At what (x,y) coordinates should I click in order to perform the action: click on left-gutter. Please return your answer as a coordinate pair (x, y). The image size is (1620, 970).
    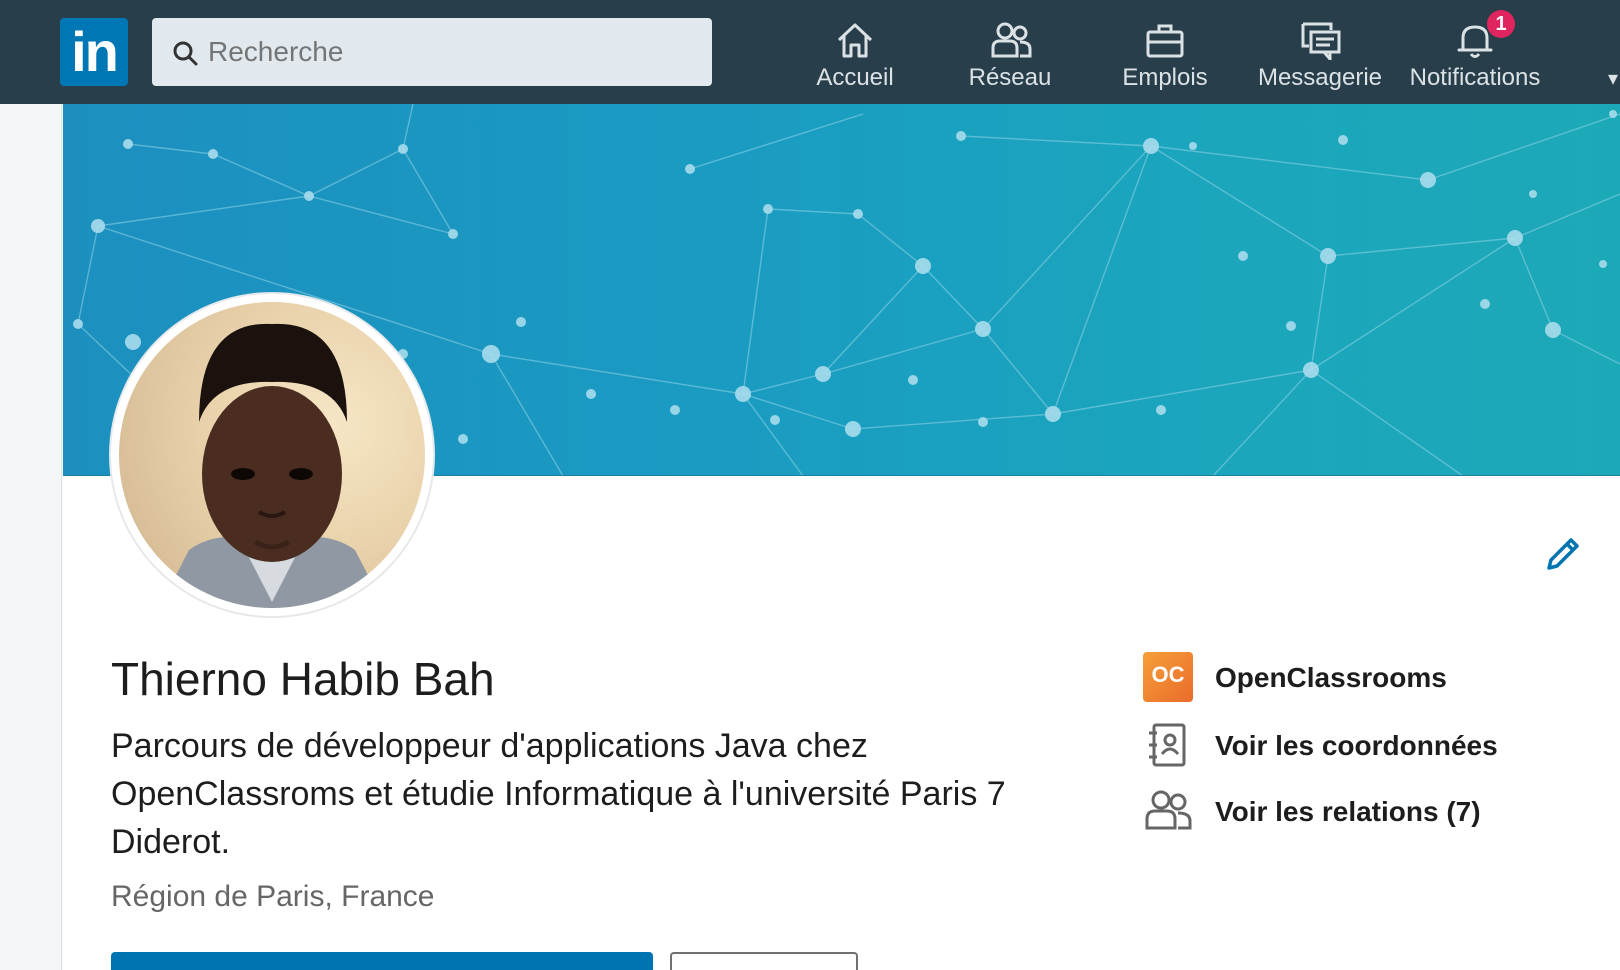
    Looking at the image, I should click on (31, 537).